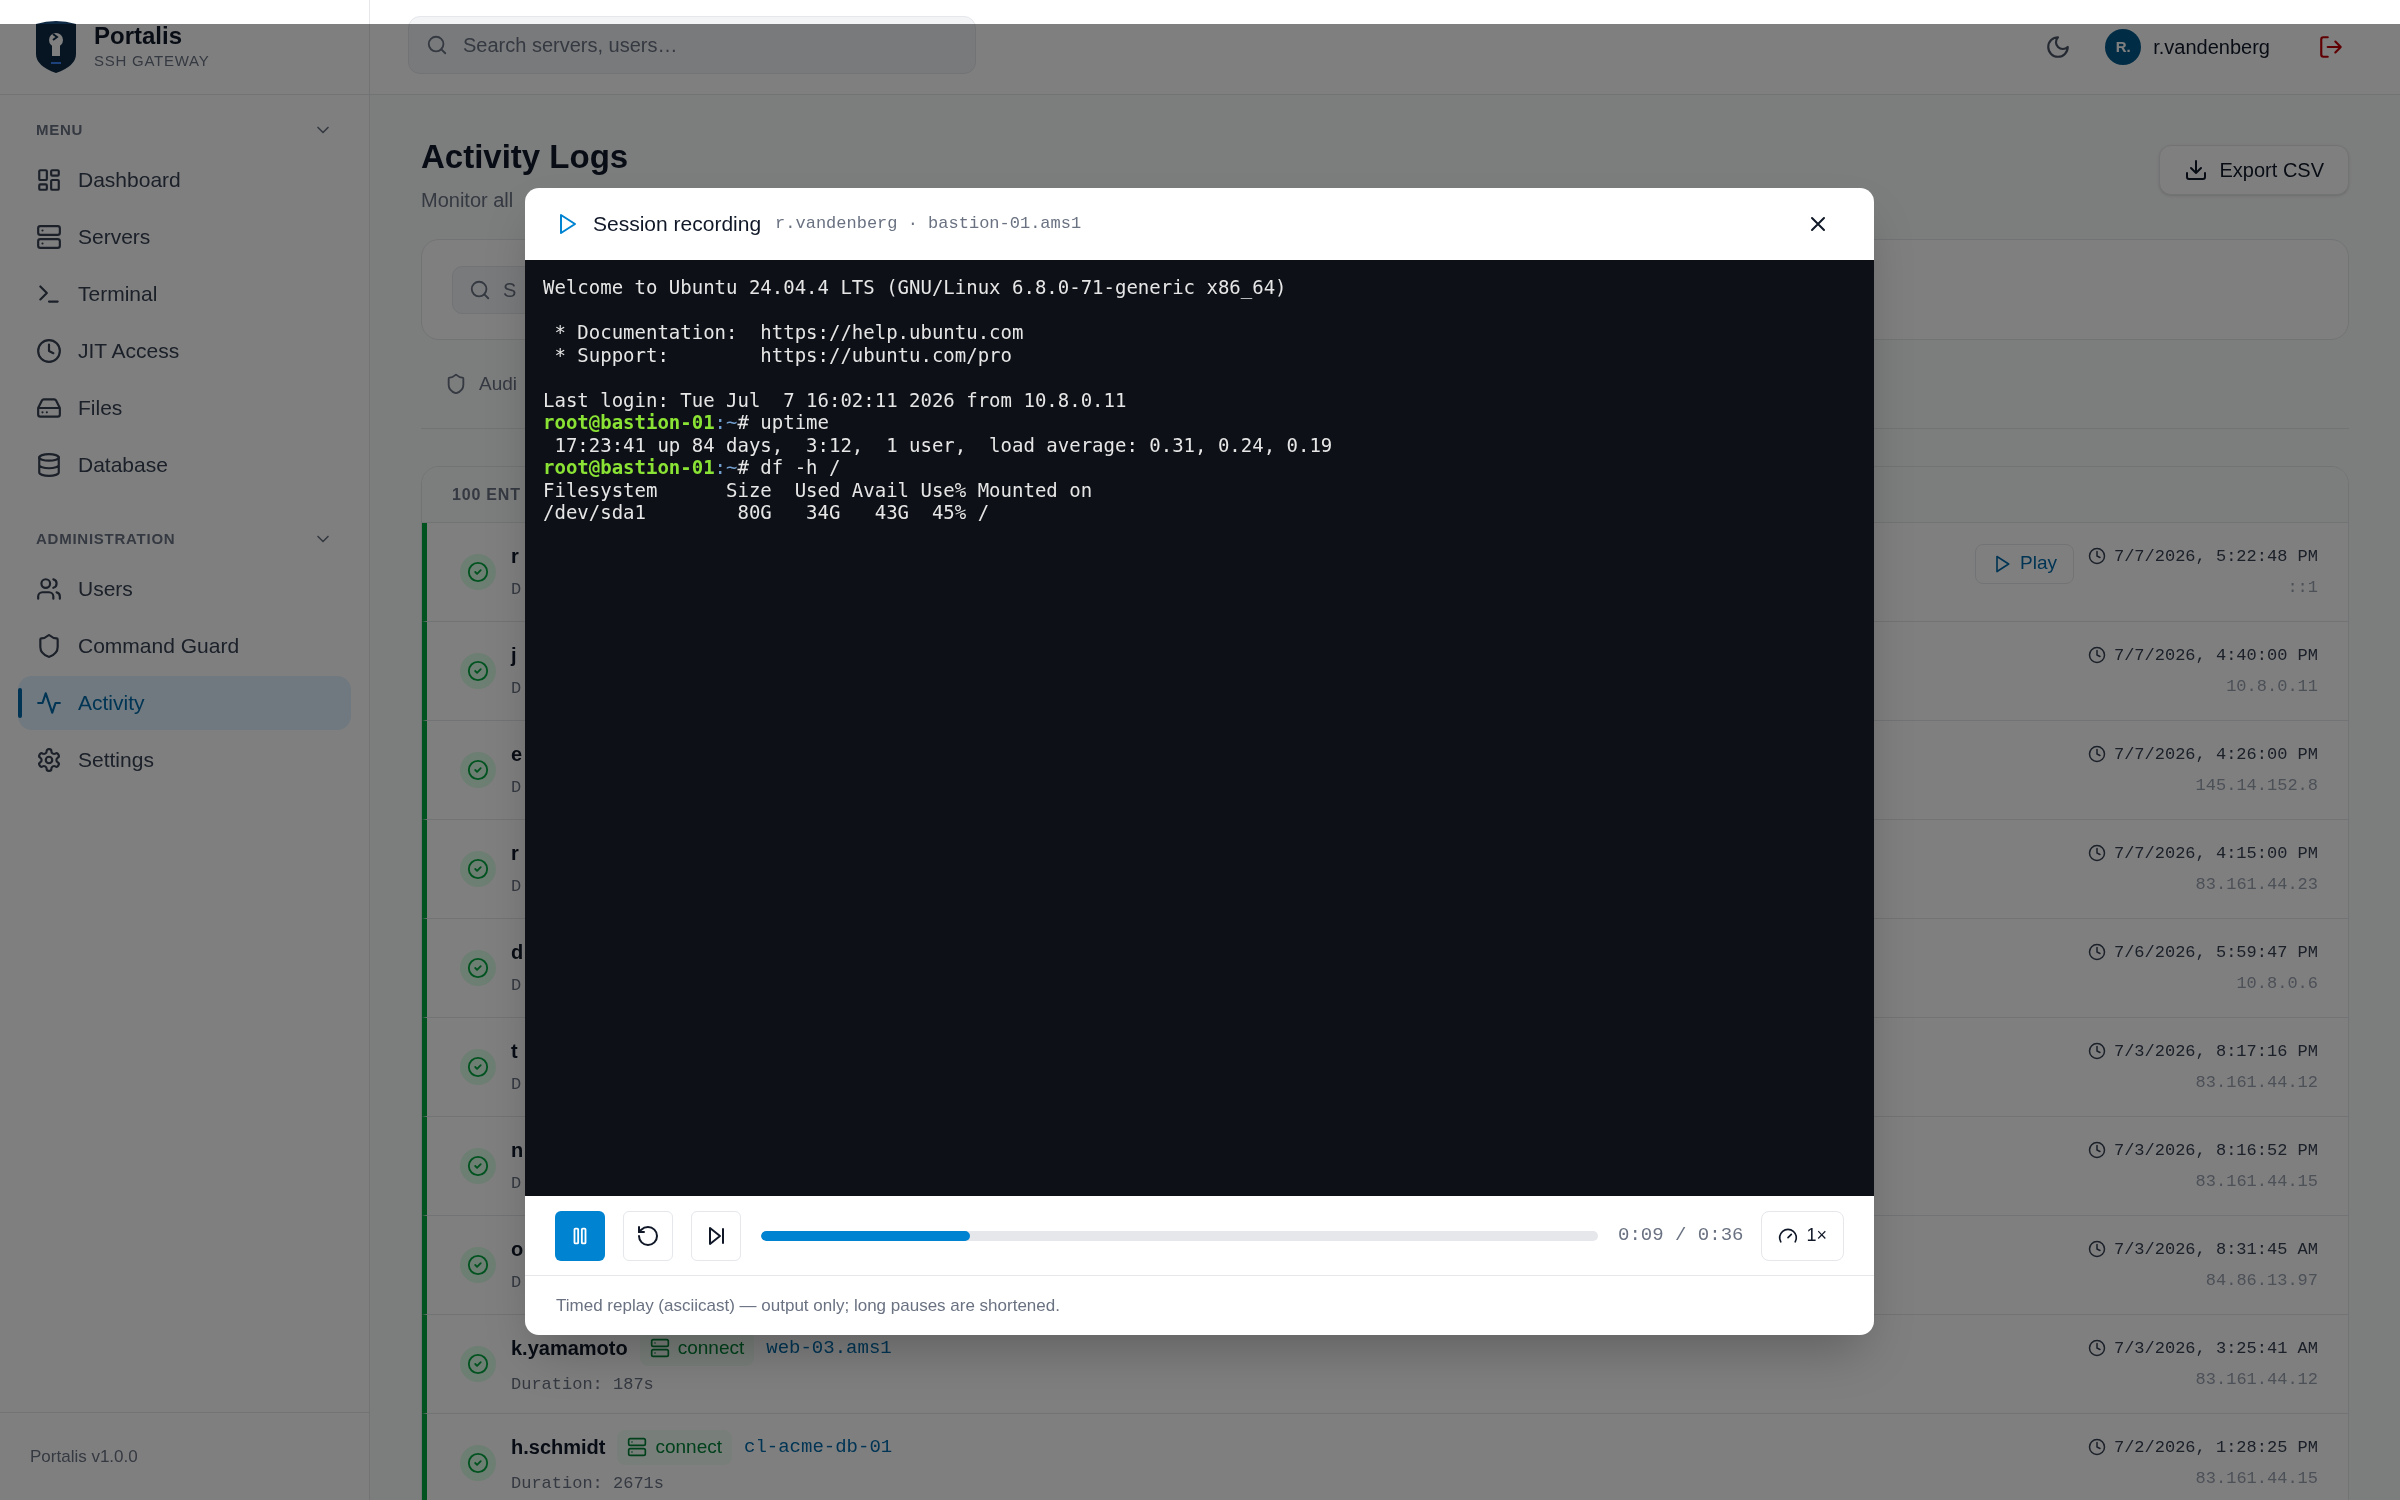  I want to click on shield-logo-icon, so click(56, 47).